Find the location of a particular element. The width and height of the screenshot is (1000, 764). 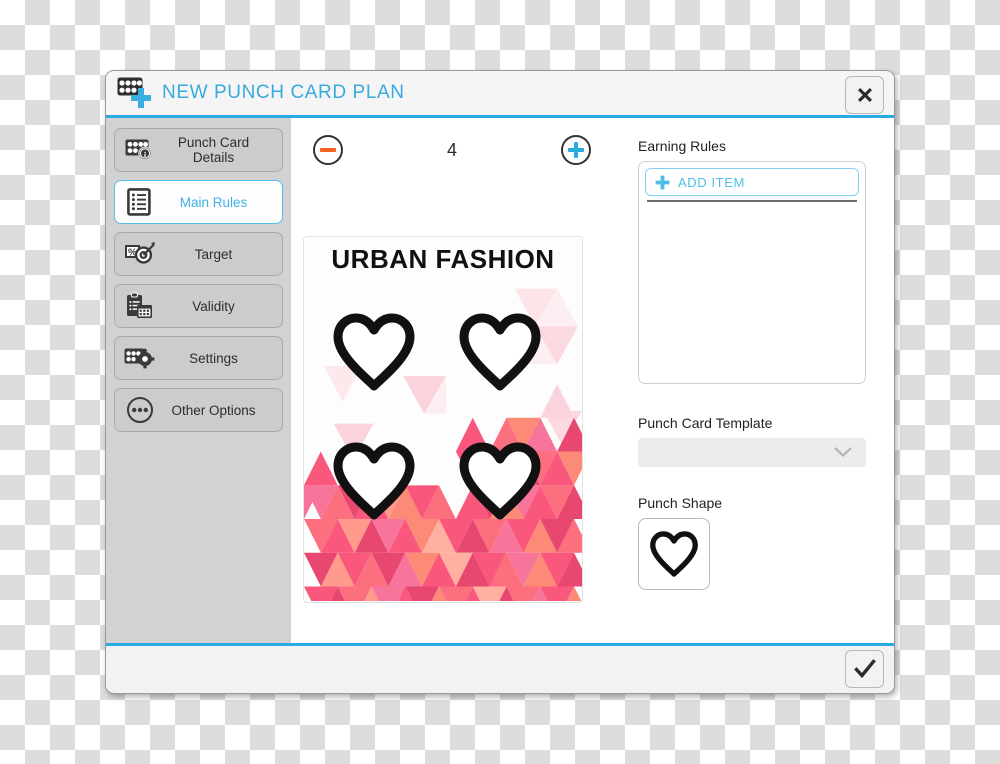

add-item-label: ADD ITEM is located at coordinates (711, 182).